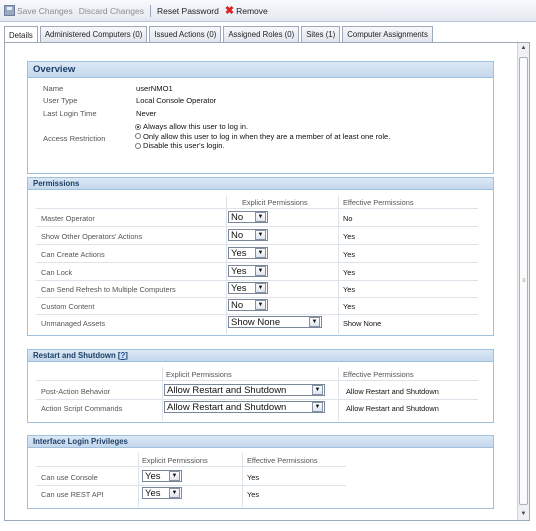 The image size is (536, 531). Describe the element at coordinates (248, 217) in the screenshot. I see `master-operator-select: No ▼` at that location.